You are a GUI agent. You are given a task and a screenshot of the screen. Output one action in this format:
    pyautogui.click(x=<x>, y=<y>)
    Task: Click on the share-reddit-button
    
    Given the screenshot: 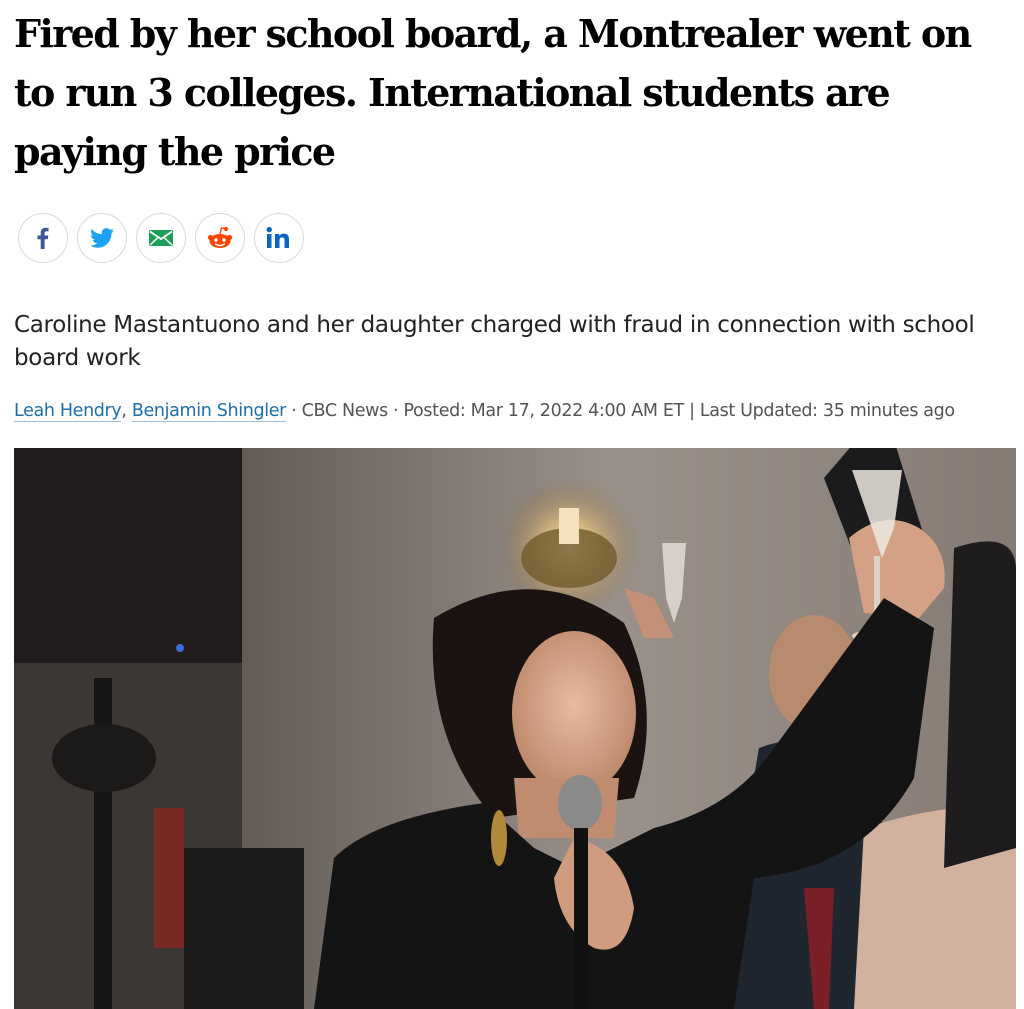 What is the action you would take?
    pyautogui.click(x=220, y=238)
    